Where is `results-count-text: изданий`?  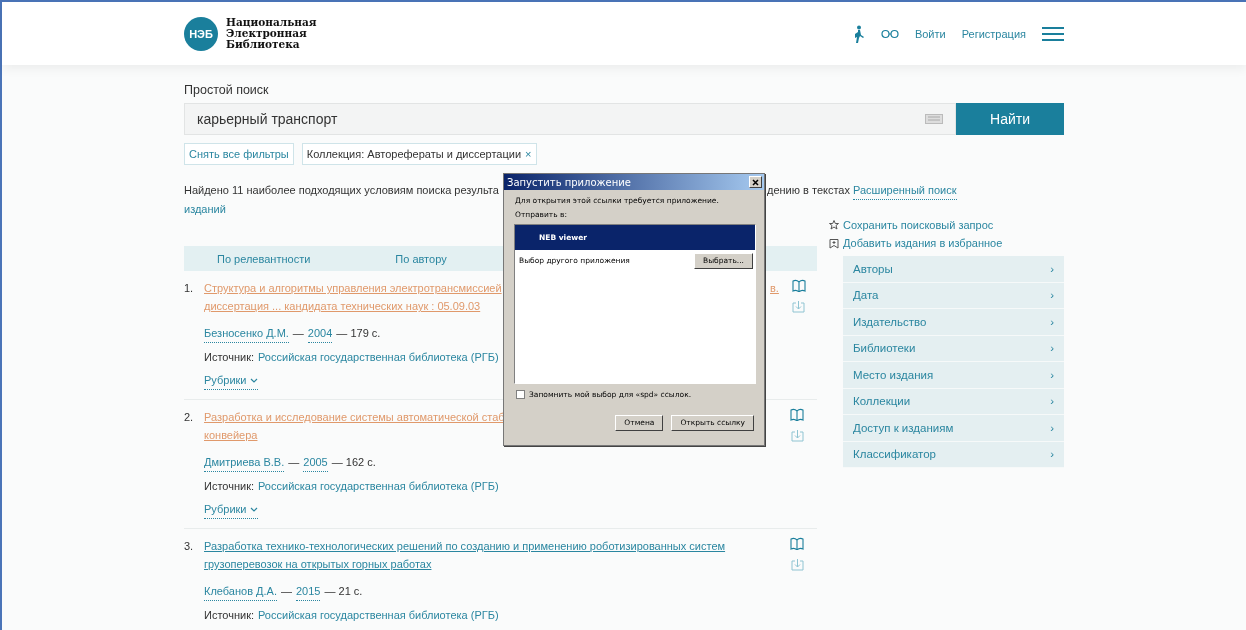 results-count-text: изданий is located at coordinates (205, 209).